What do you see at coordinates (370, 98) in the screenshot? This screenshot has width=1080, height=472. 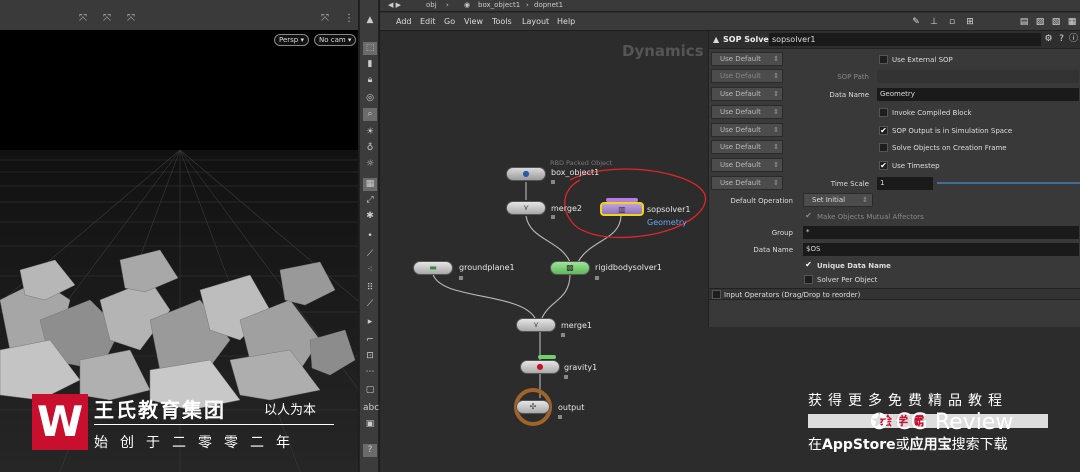 I see `camera-icon: ◎` at bounding box center [370, 98].